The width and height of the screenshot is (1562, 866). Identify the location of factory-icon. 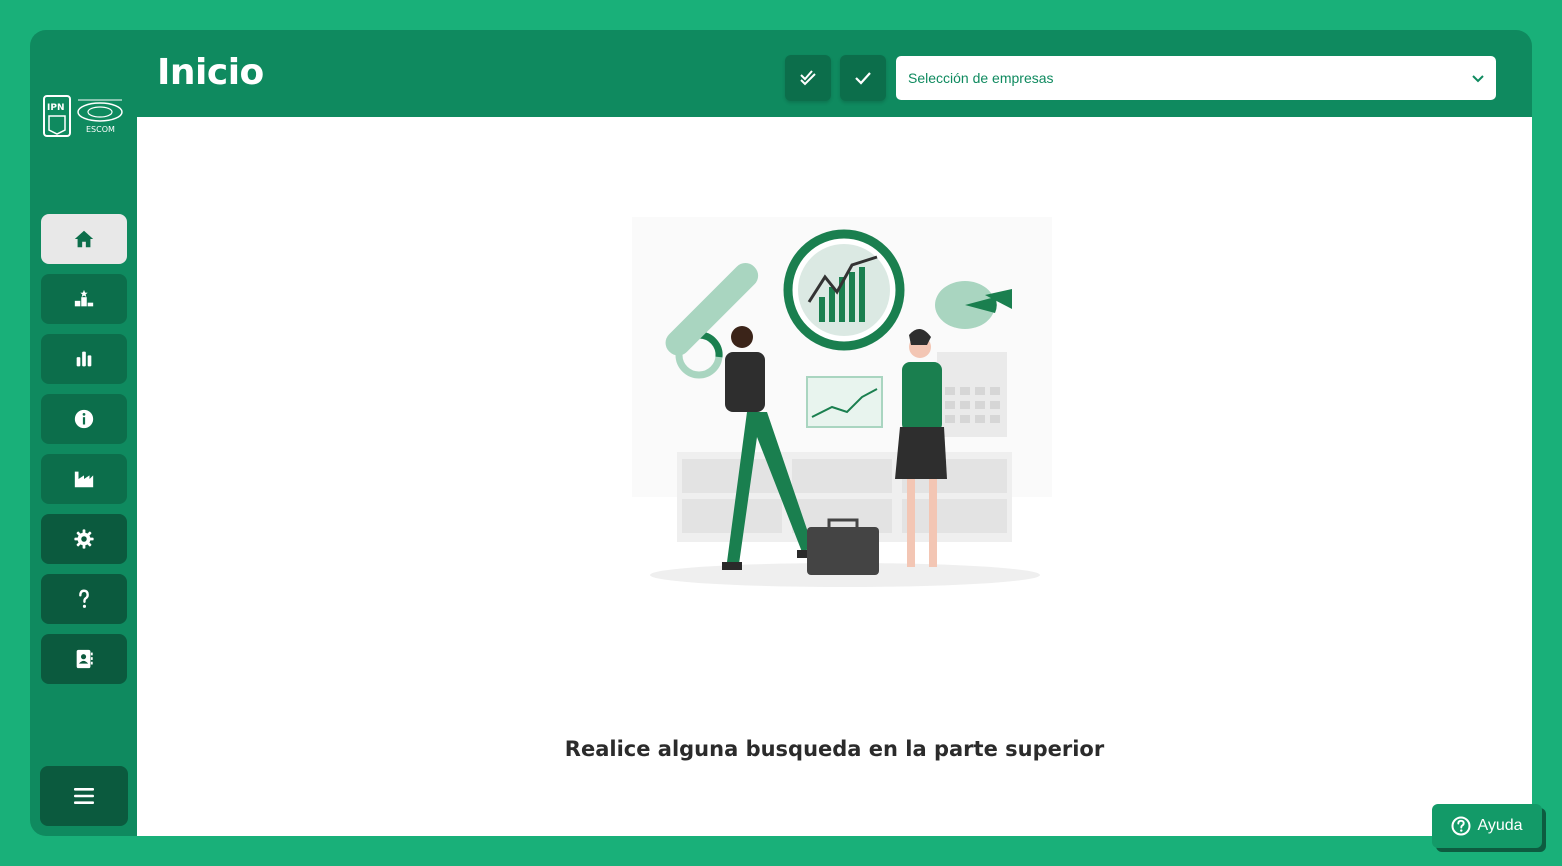
(84, 479).